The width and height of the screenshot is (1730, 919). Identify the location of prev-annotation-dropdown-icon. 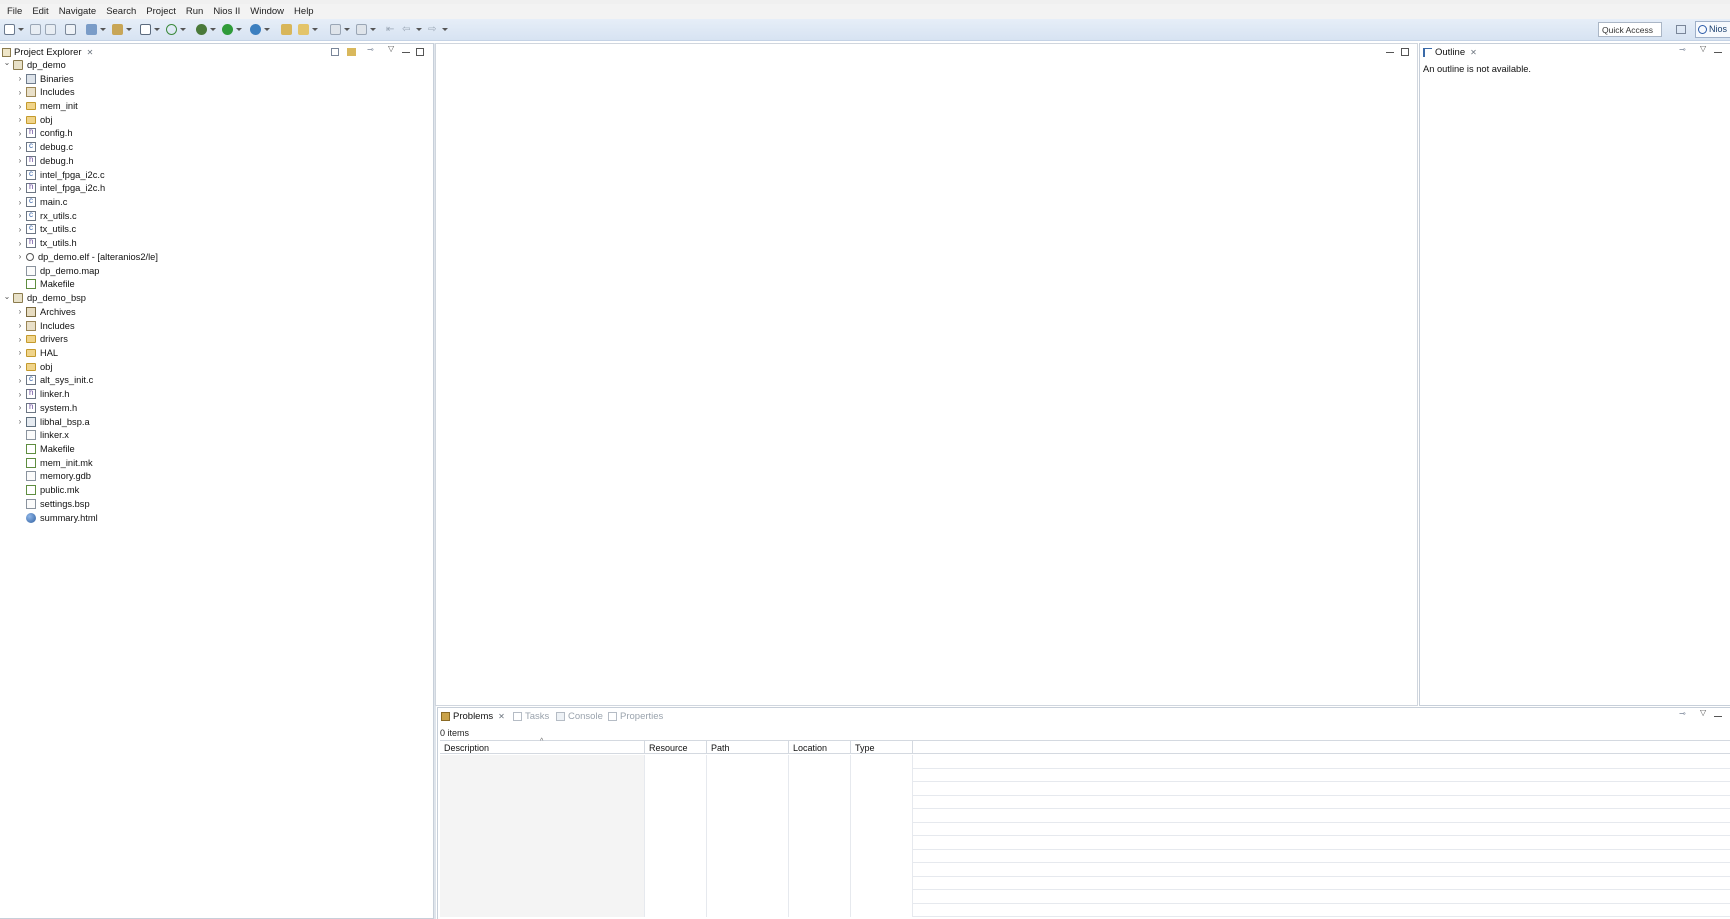
(373, 29).